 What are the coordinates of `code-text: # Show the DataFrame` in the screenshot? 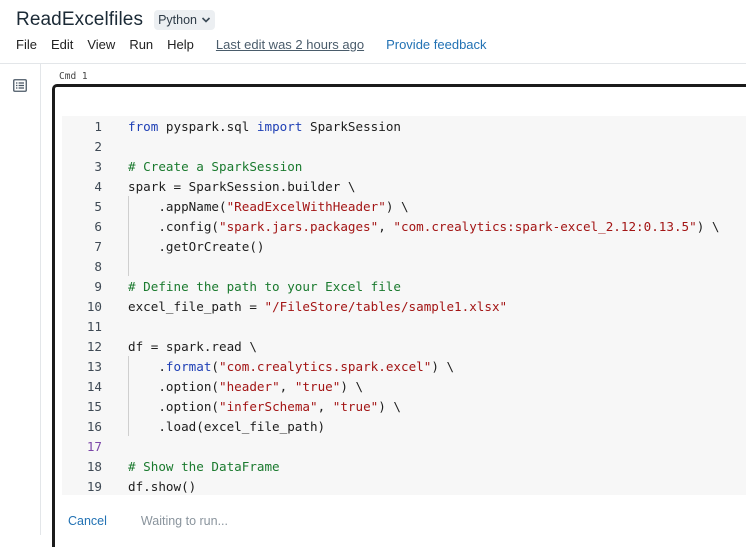 It's located at (204, 467).